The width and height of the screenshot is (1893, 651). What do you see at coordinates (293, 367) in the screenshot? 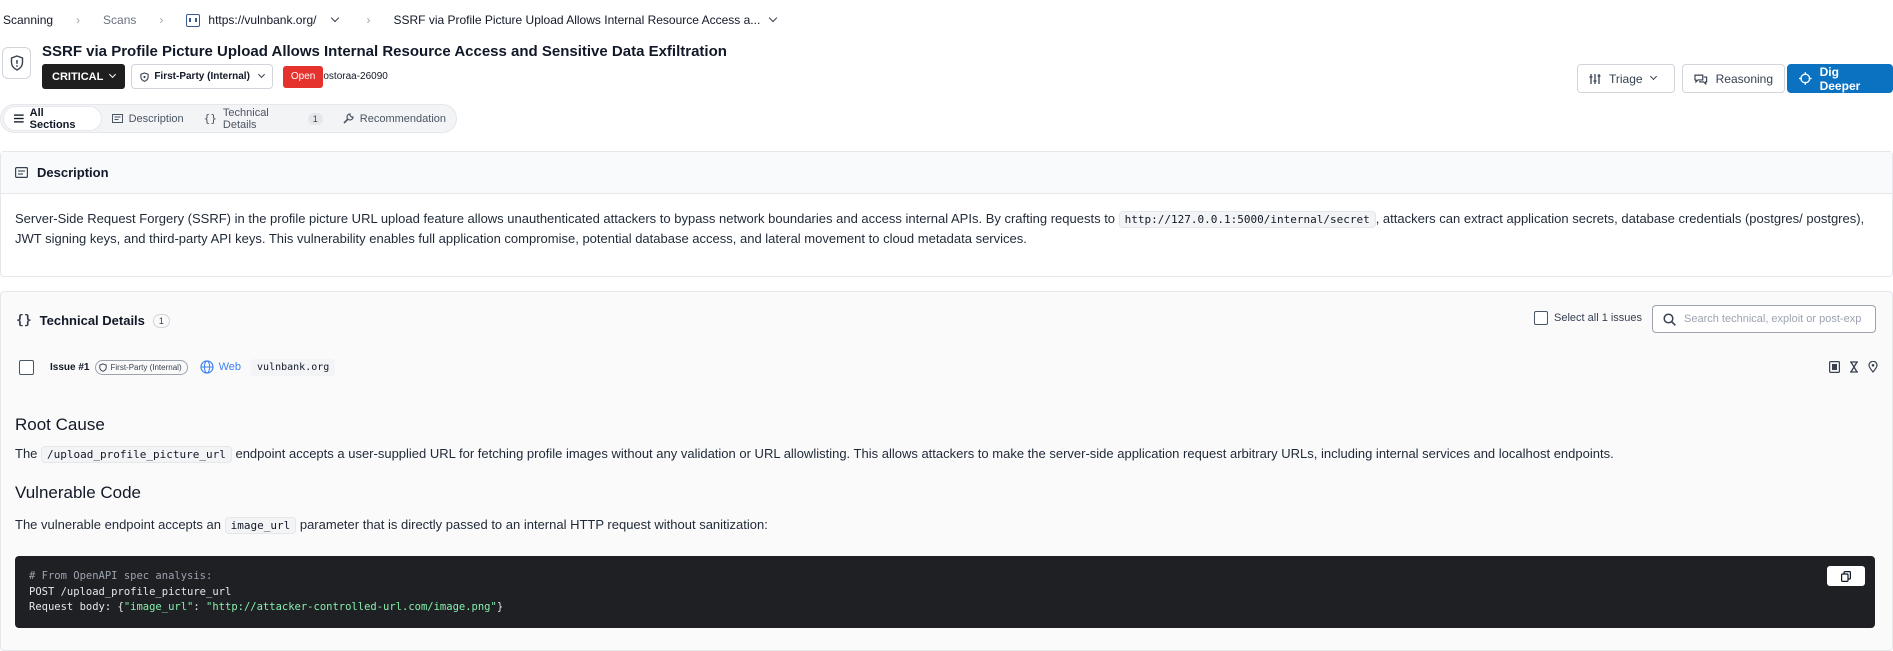
I see `issue-host: vulnbank.org` at bounding box center [293, 367].